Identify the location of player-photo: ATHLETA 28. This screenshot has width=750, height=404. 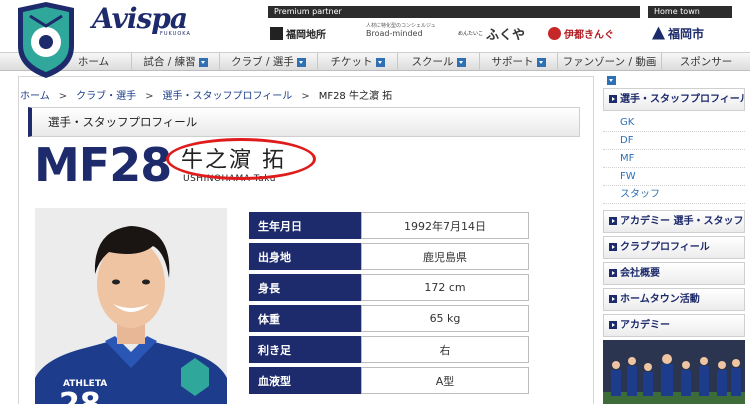
(131, 306).